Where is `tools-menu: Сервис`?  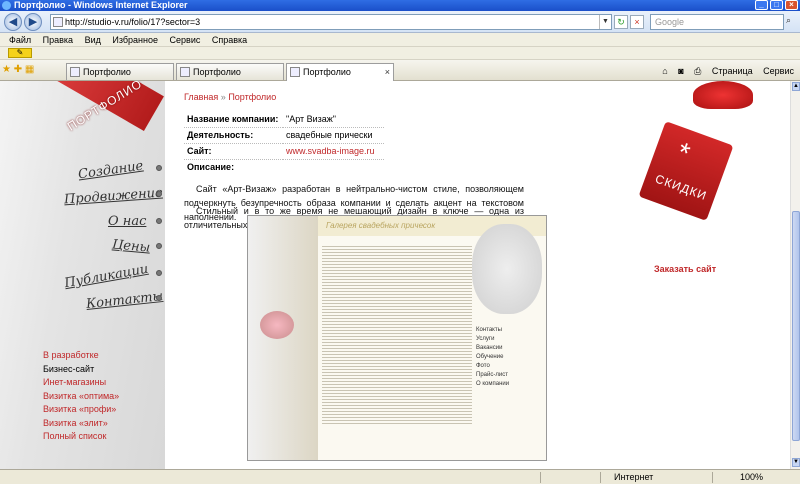
tools-menu: Сервис is located at coordinates (778, 71).